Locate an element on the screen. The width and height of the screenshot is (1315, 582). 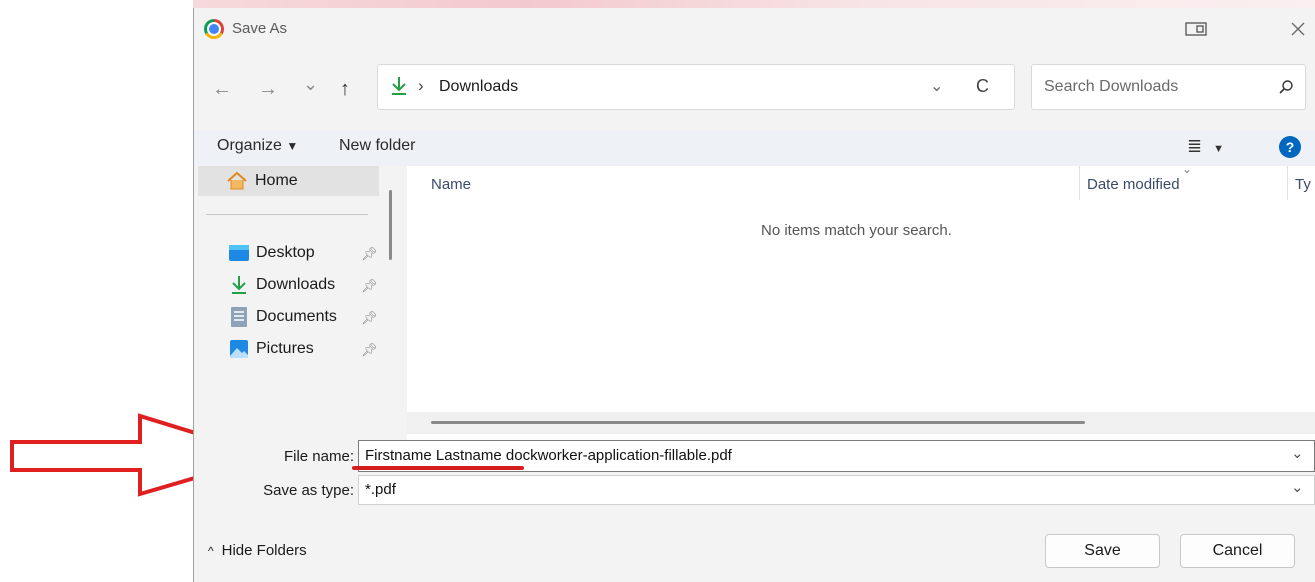
column-header-name: Name is located at coordinates (451, 184).